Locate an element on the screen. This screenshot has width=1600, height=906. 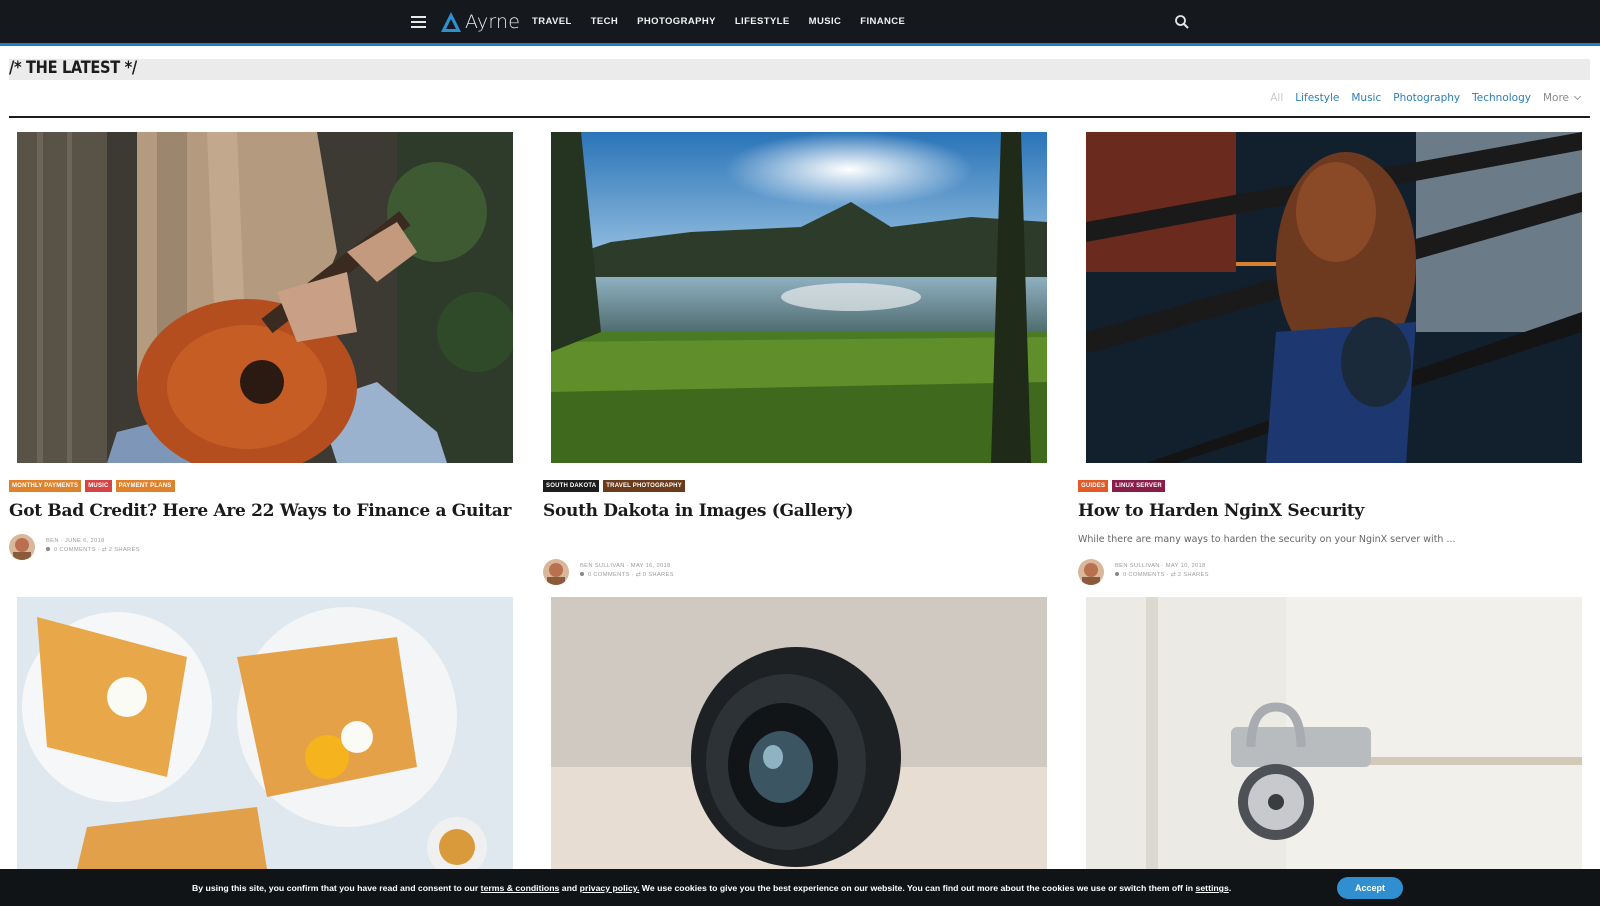
post-1-author-avatar is located at coordinates (22, 547).